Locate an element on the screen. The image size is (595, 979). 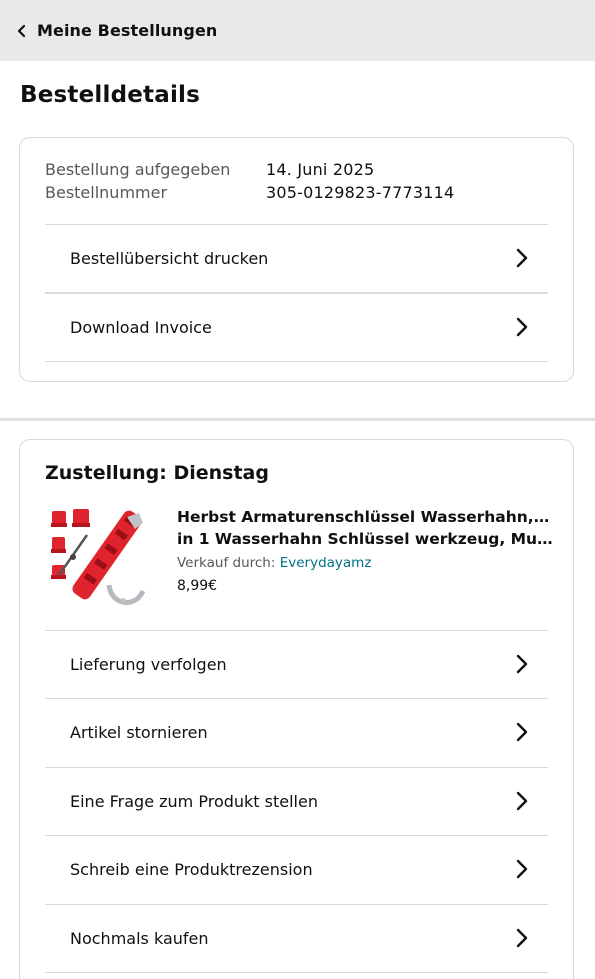
order-number-label: Bestellnummer is located at coordinates (106, 192).